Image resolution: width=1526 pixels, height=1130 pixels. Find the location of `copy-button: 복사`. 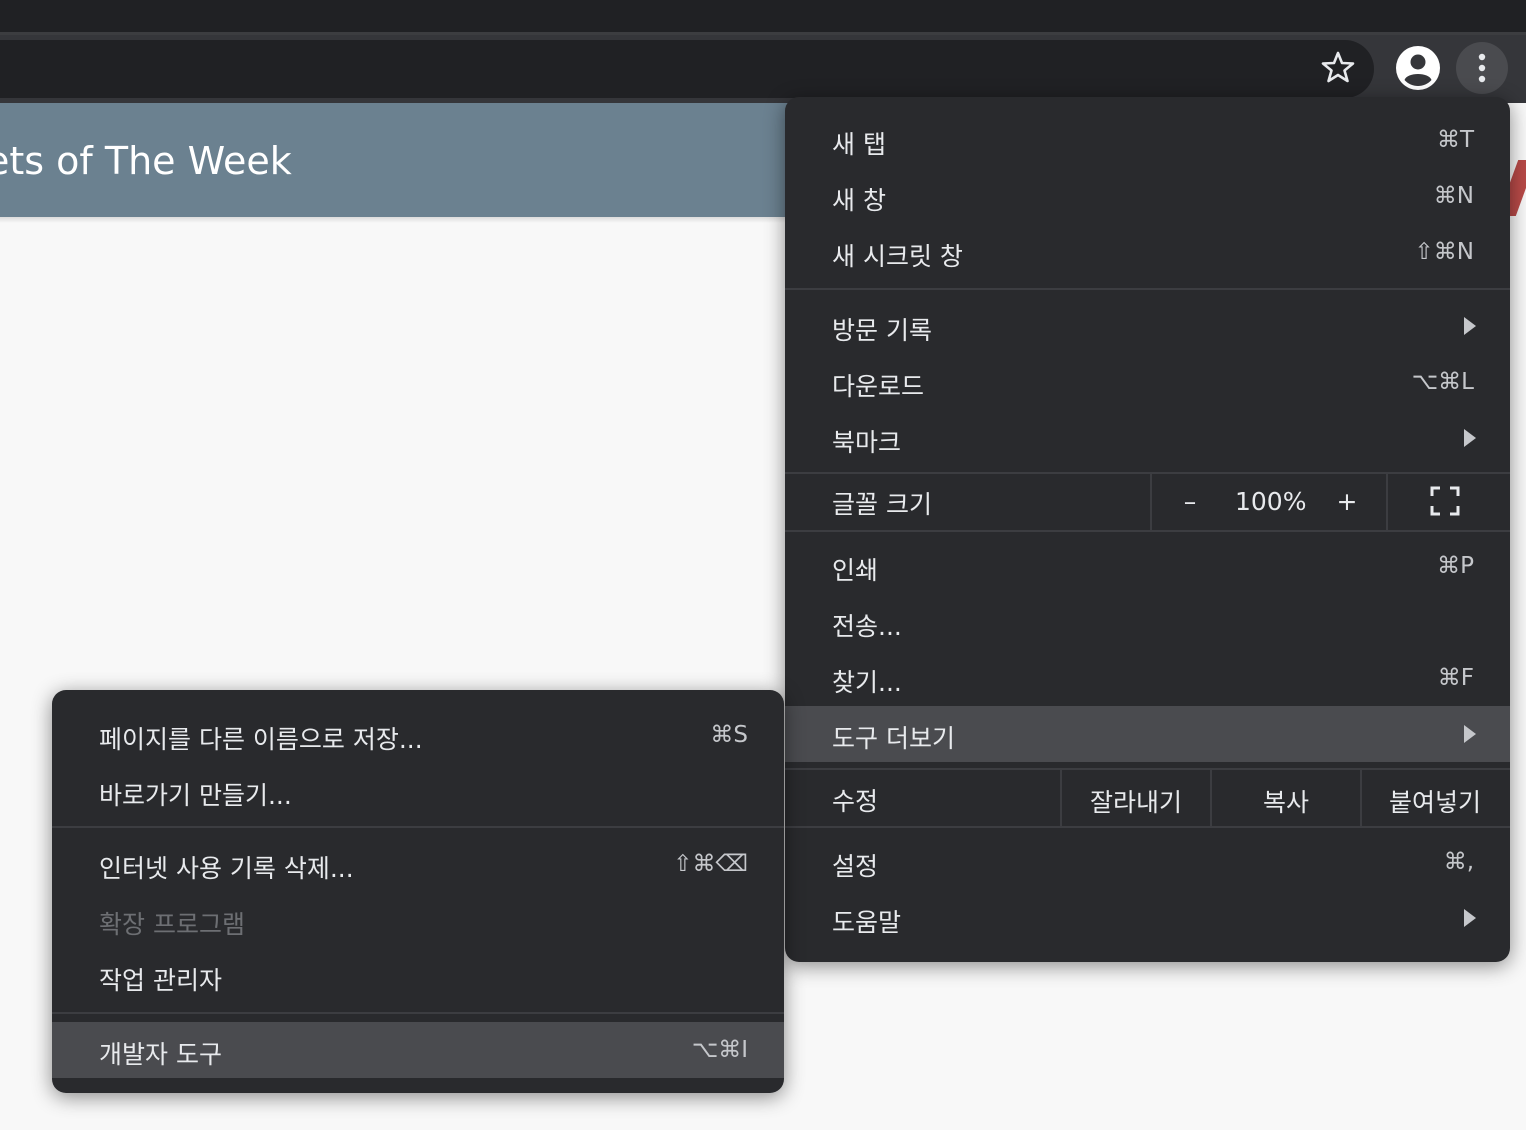

copy-button: 복사 is located at coordinates (1286, 801).